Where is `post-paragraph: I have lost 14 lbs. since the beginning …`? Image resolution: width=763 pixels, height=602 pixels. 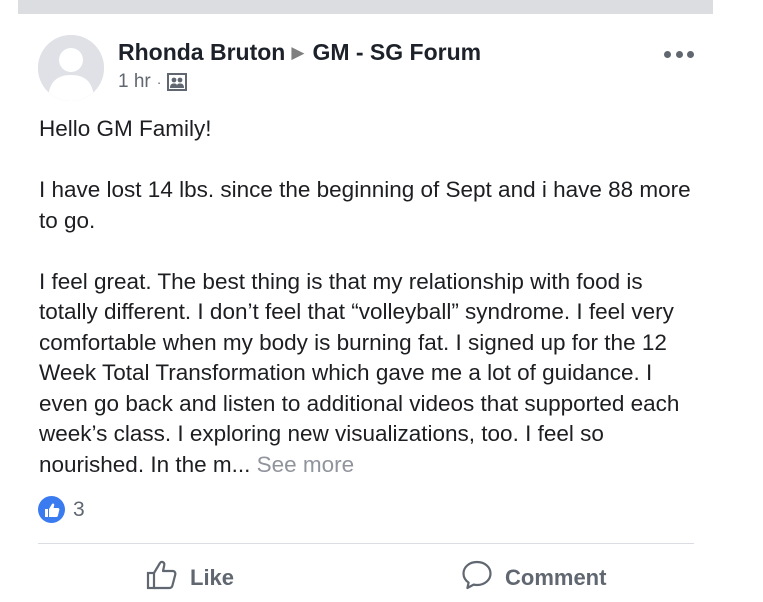 post-paragraph: I have lost 14 lbs. since the beginning … is located at coordinates (365, 205).